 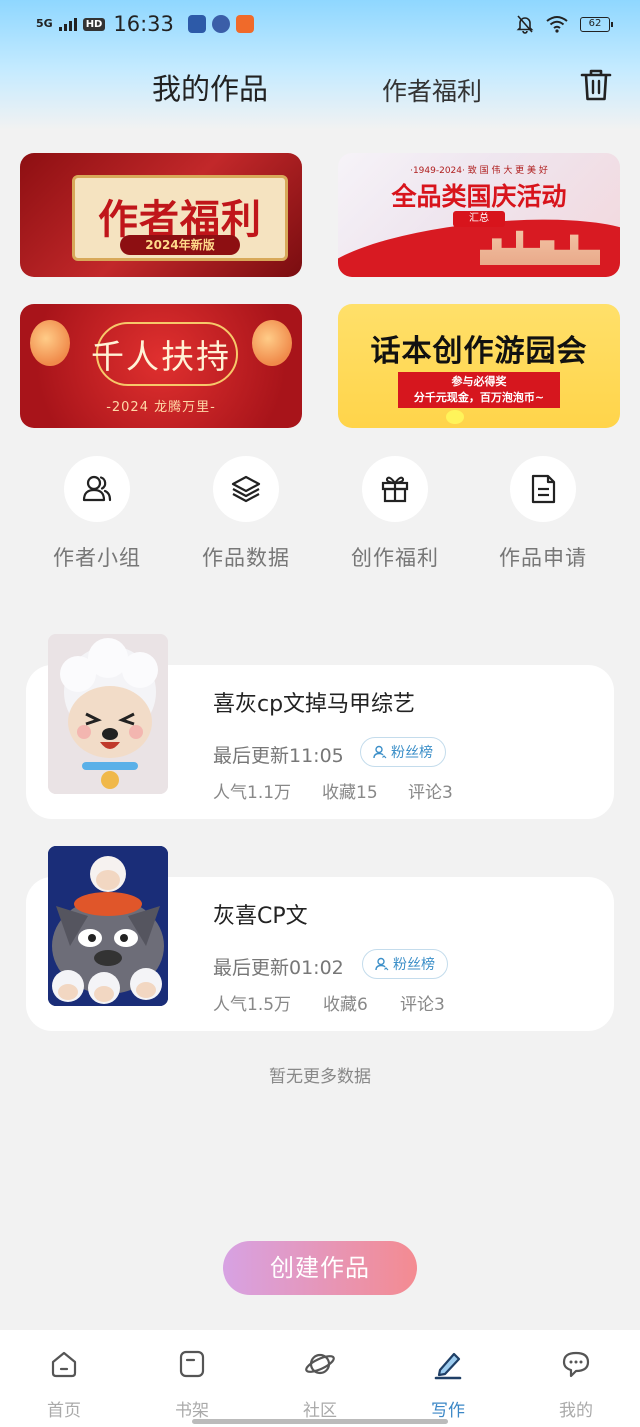 I want to click on action-work-data: 作品数据, so click(x=246, y=514).